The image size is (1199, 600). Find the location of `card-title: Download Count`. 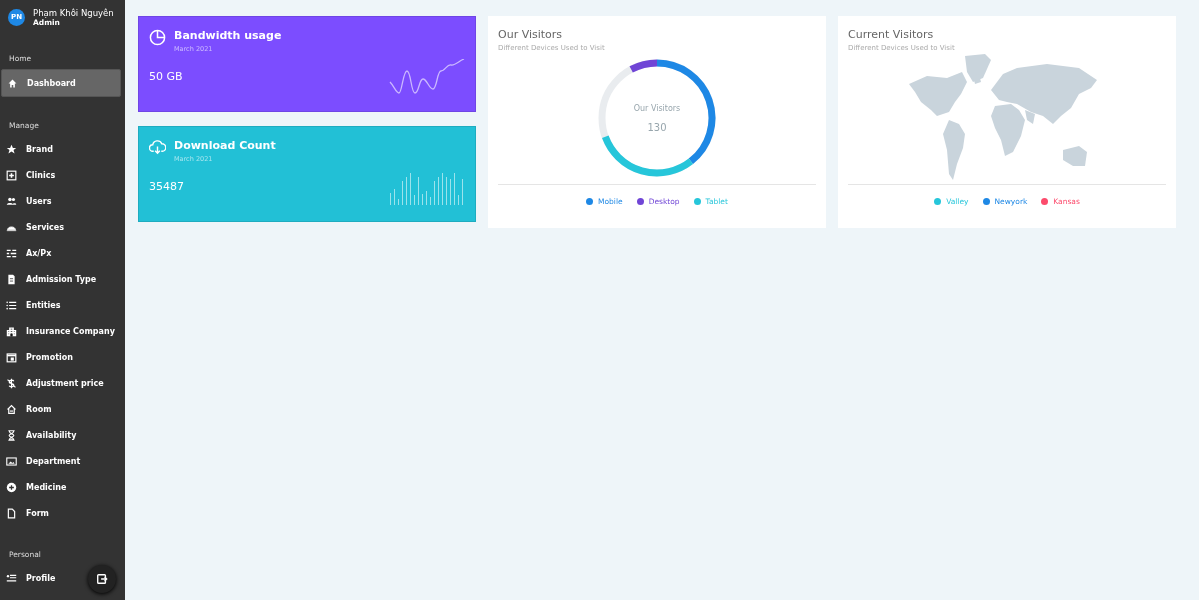

card-title: Download Count is located at coordinates (225, 145).